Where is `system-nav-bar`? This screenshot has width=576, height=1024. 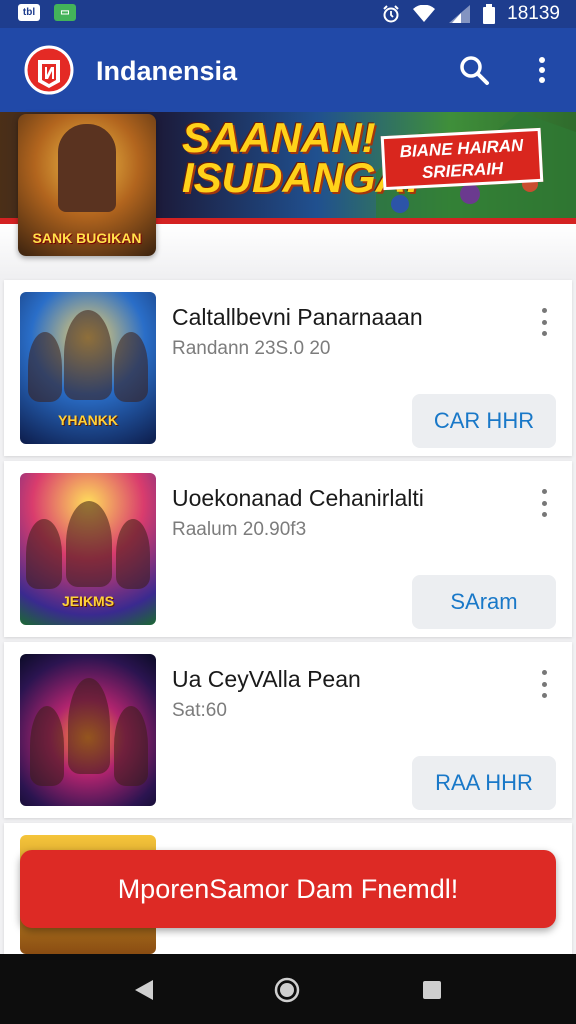 system-nav-bar is located at coordinates (288, 989).